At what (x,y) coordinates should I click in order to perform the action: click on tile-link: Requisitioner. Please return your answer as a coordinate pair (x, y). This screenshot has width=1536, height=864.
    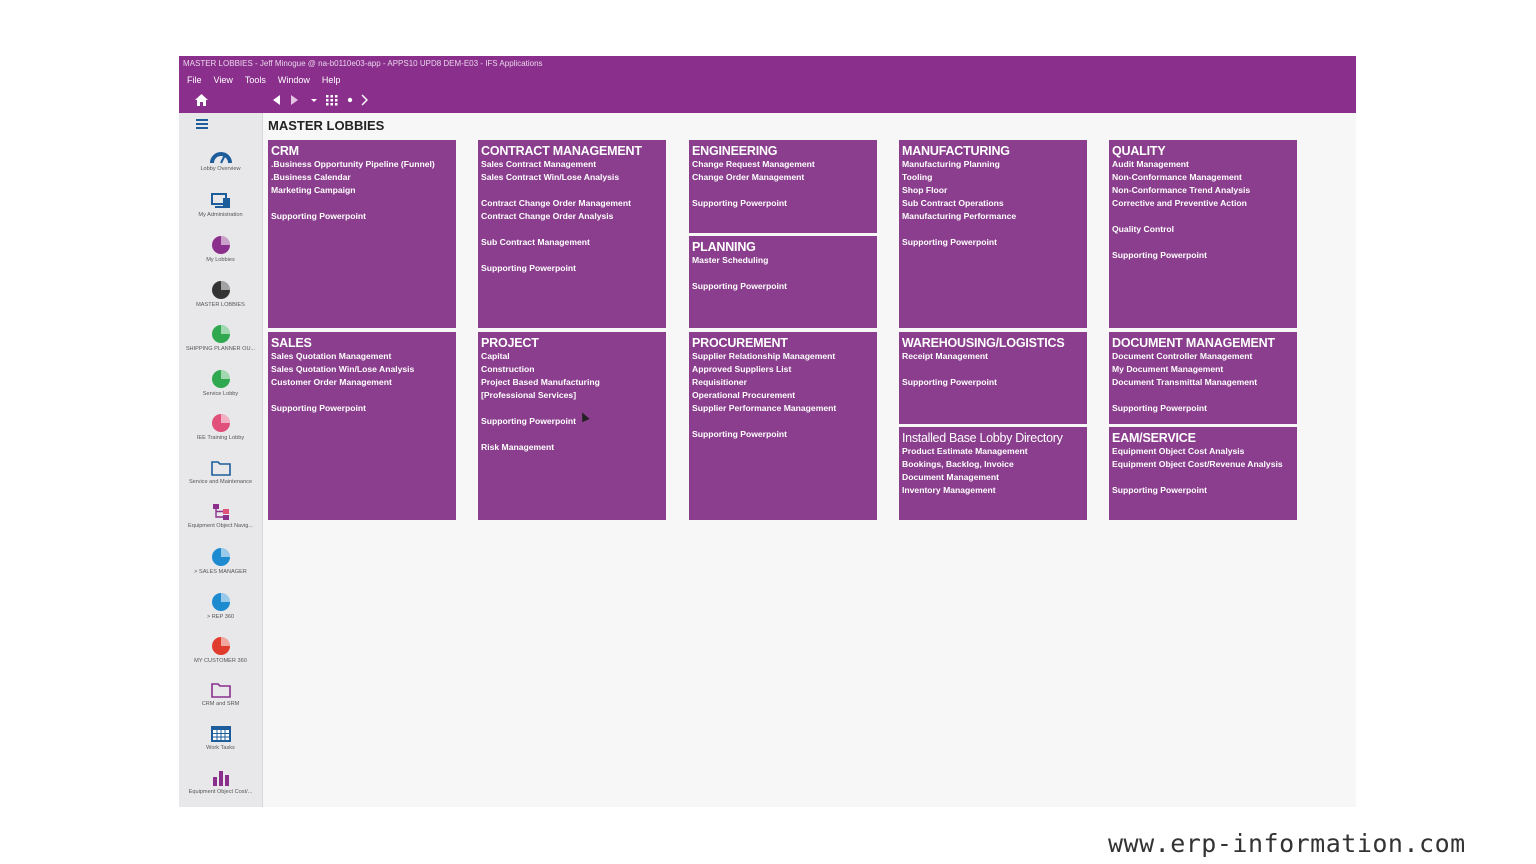
    Looking at the image, I should click on (783, 382).